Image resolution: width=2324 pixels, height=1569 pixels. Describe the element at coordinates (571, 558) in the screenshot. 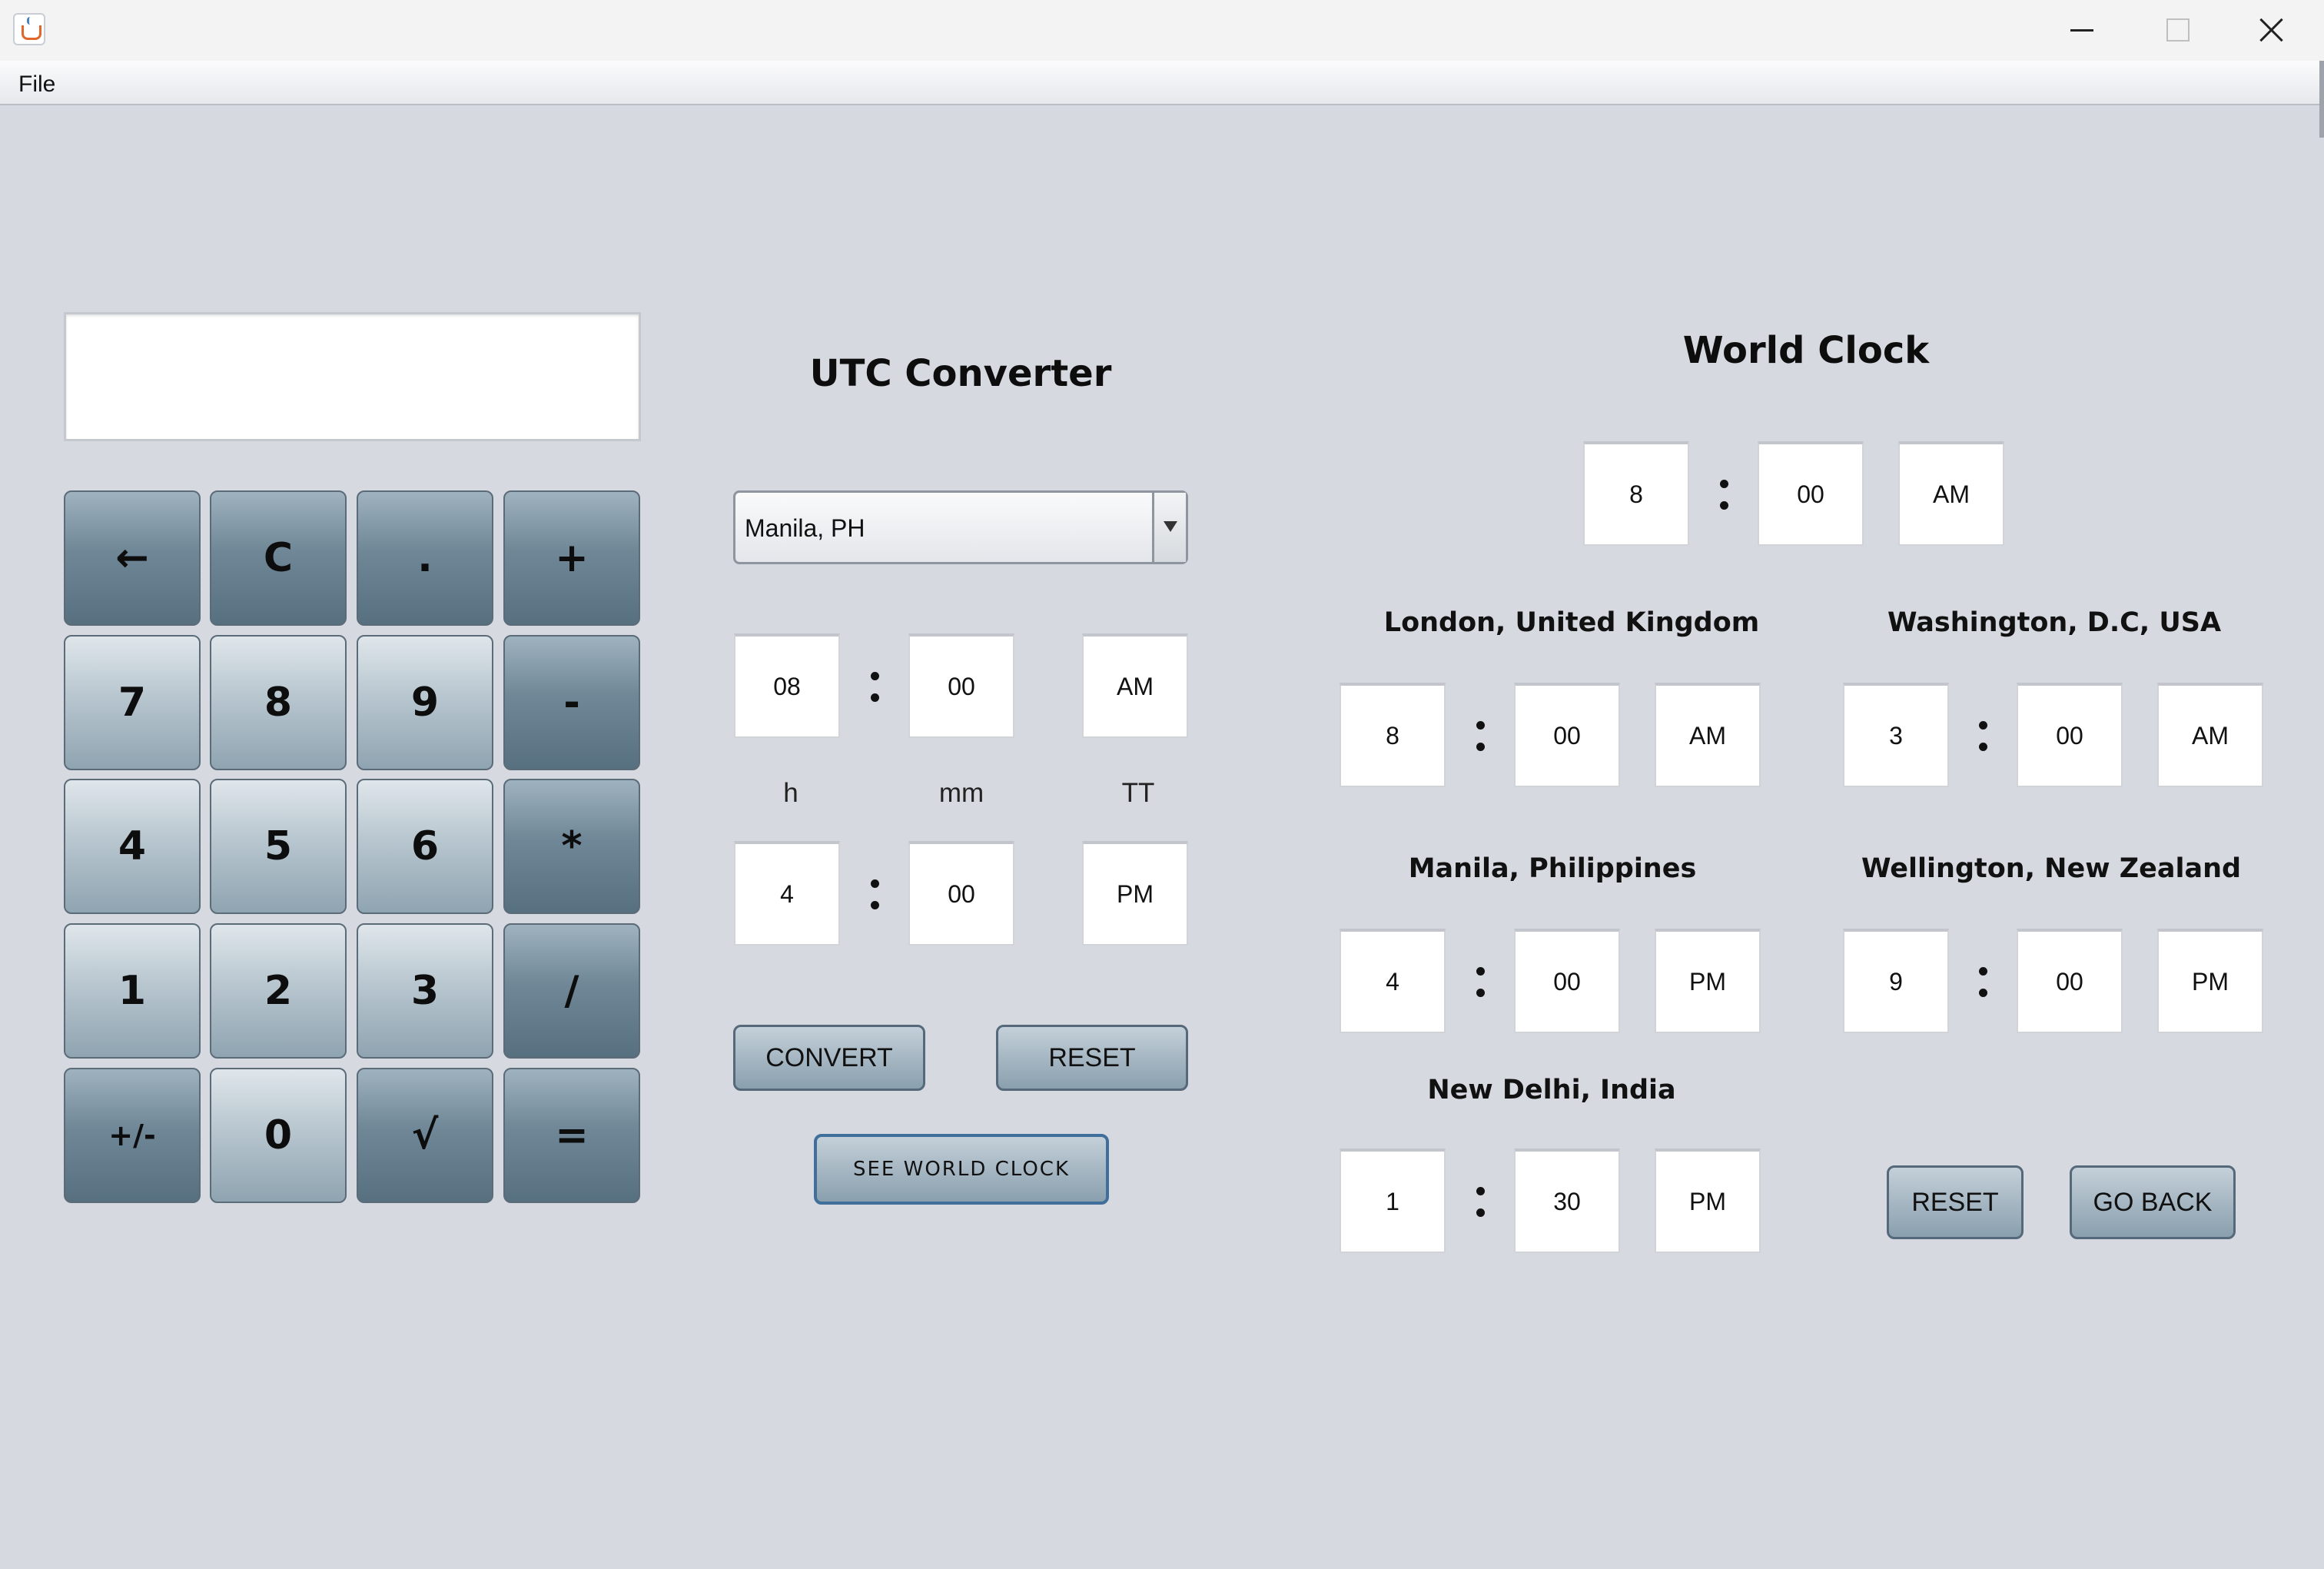

I see `plus-key: +` at that location.